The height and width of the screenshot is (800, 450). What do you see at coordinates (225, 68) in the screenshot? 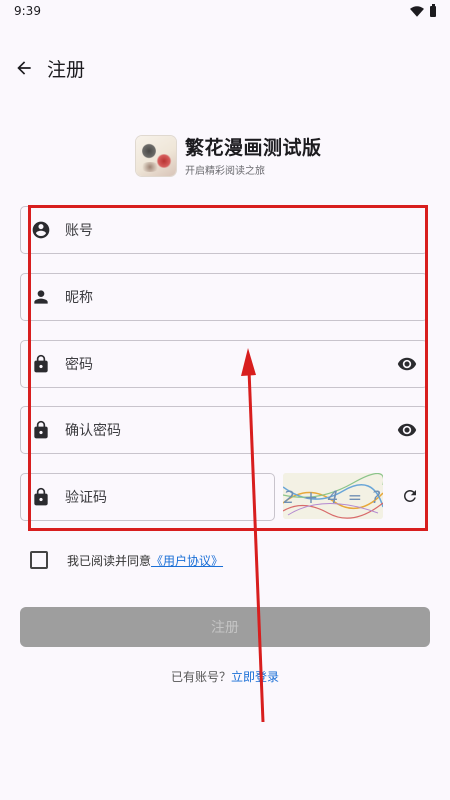
I see `app-bar: 注册` at bounding box center [225, 68].